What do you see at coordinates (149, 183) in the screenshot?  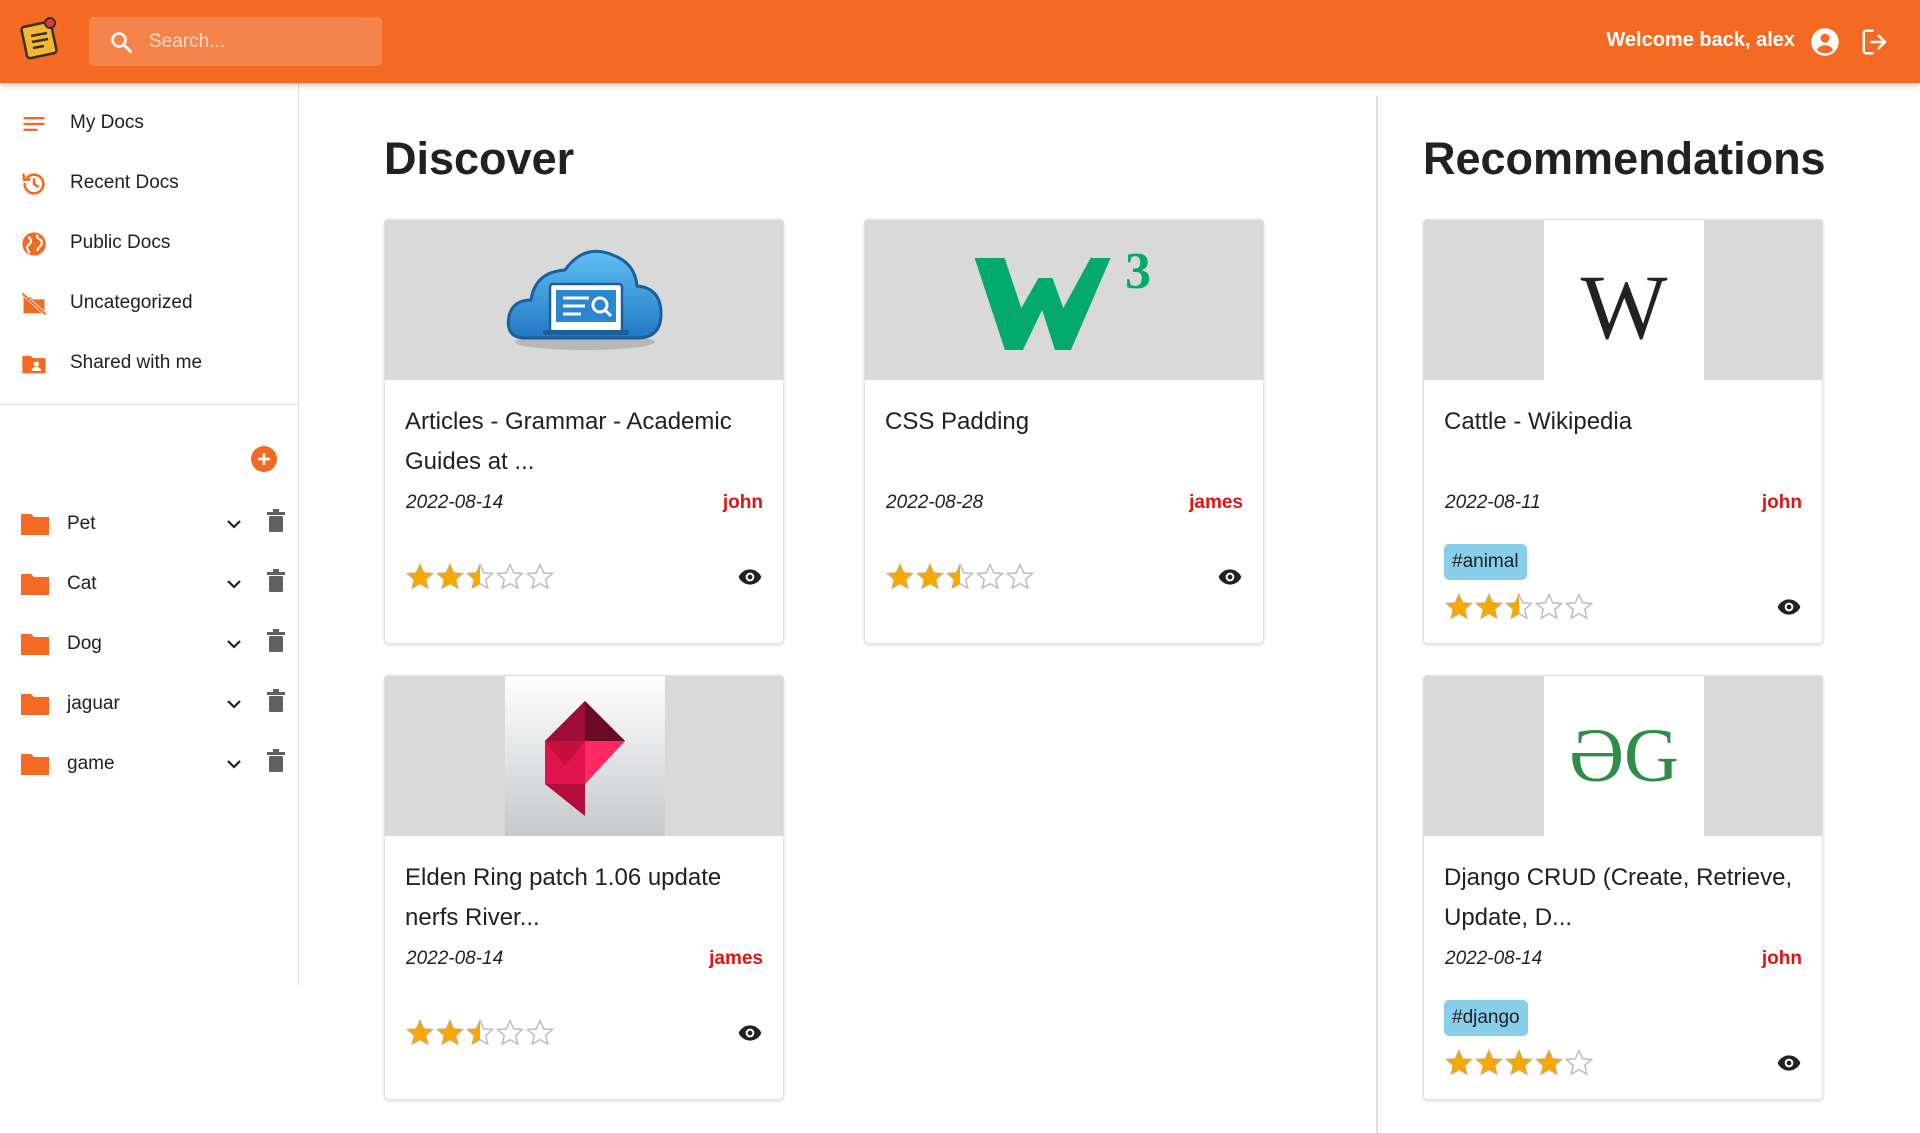 I see `sidebar-item-recent-docs: Recent Docs` at bounding box center [149, 183].